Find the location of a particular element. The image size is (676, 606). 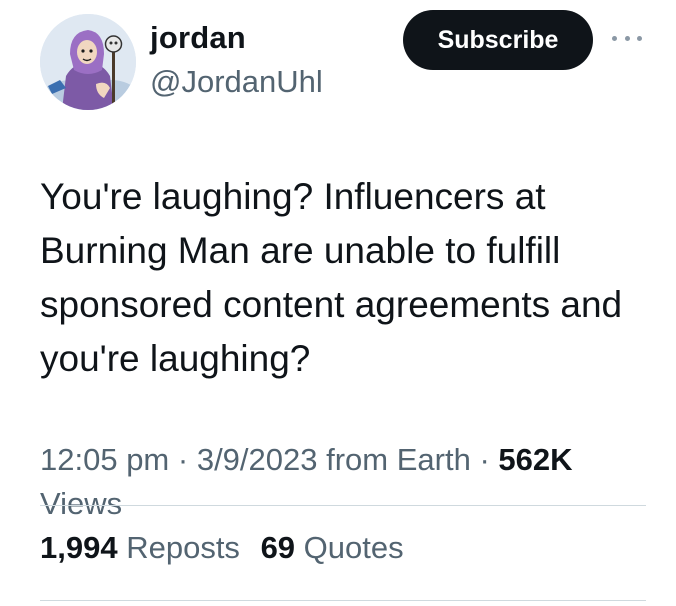

quotes-label: Quotes is located at coordinates (353, 547).